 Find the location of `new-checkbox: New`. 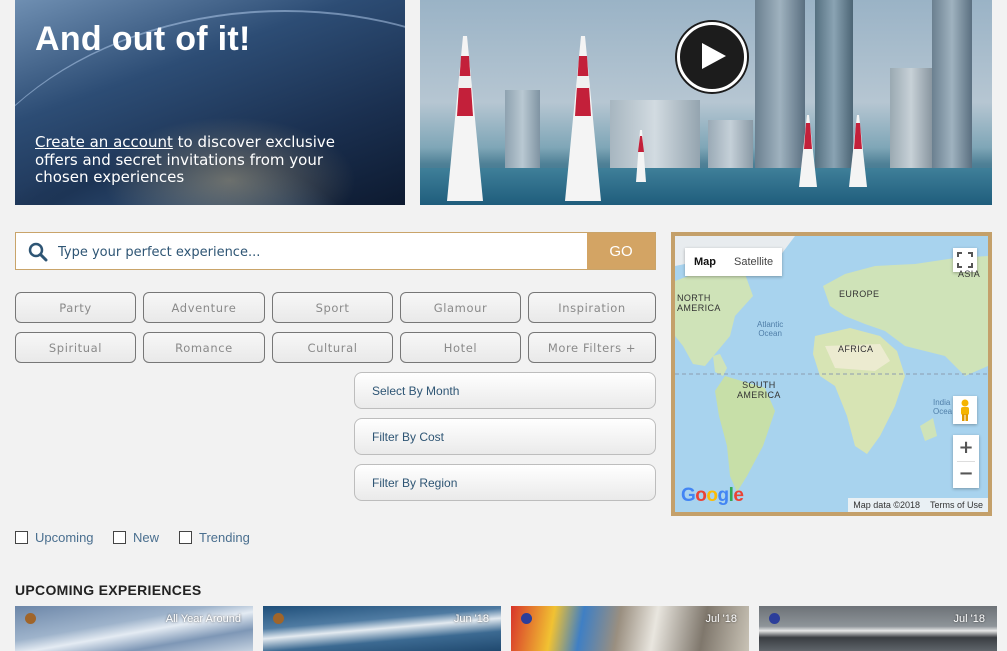

new-checkbox: New is located at coordinates (136, 537).